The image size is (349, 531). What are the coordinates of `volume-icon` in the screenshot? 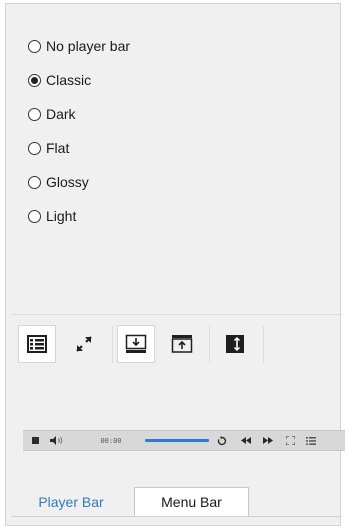 It's located at (57, 440).